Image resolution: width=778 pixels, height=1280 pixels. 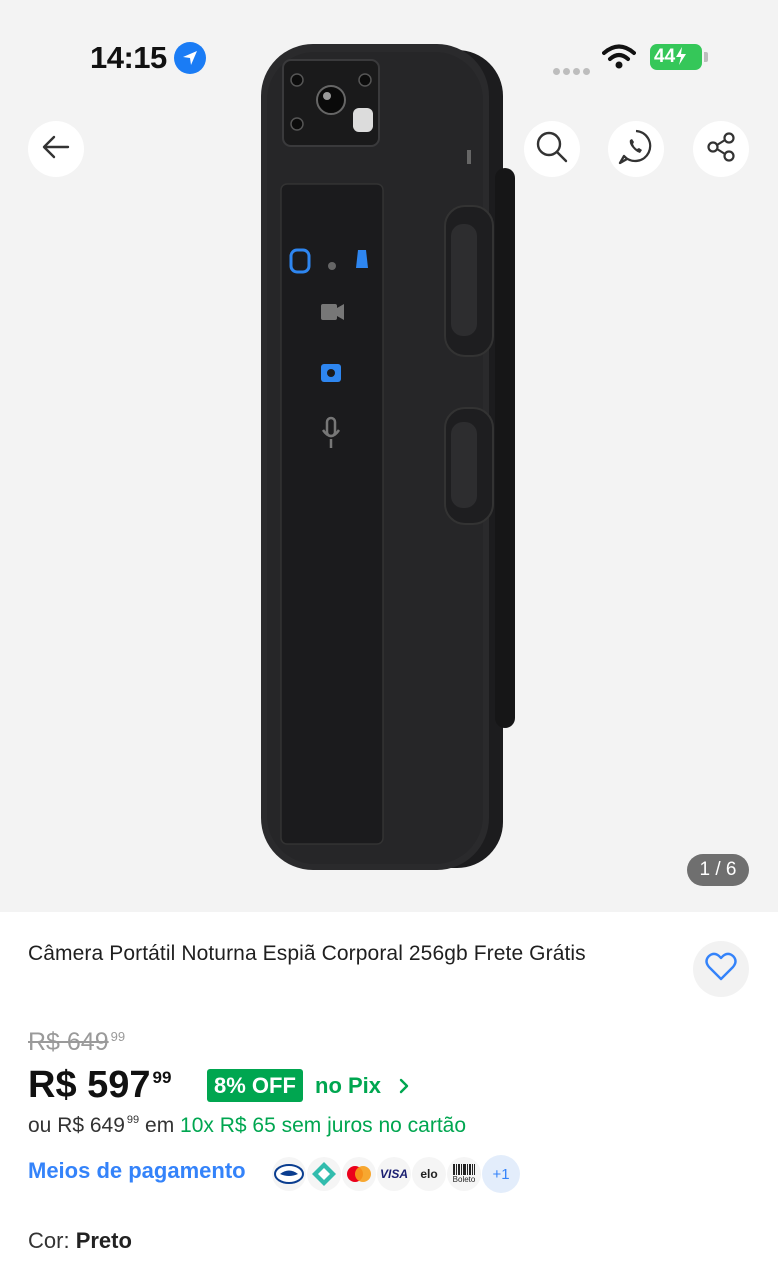 I want to click on mercado-pago-icon, so click(x=289, y=1174).